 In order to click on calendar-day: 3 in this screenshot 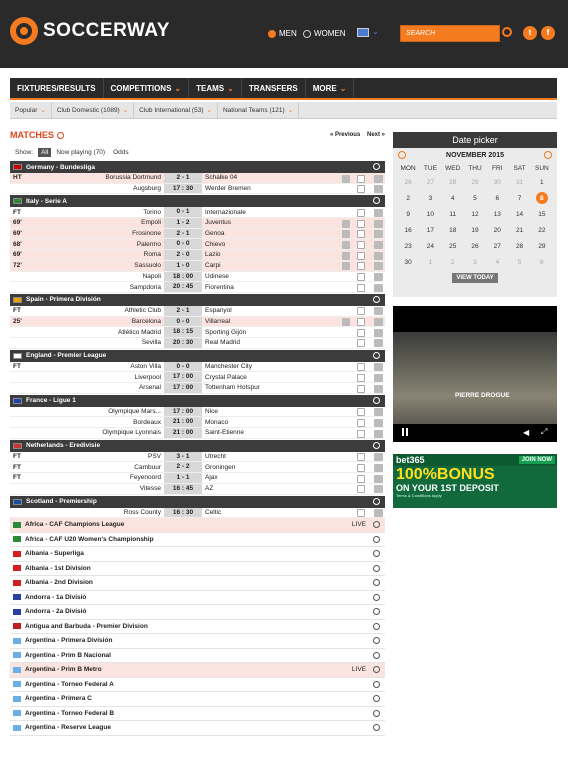, I will do `click(475, 262)`.